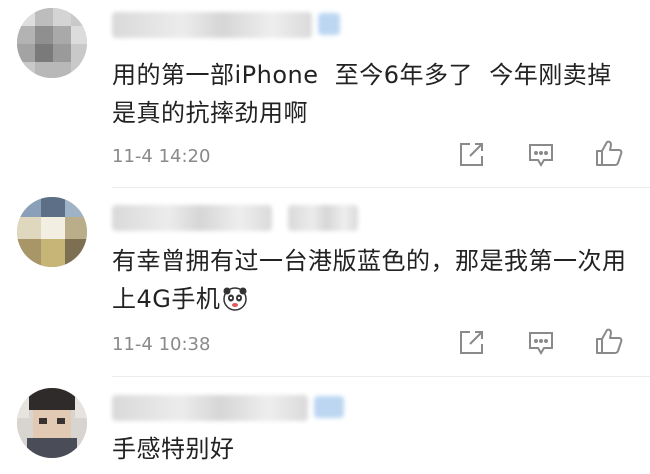 This screenshot has width=650, height=474. What do you see at coordinates (323, 218) in the screenshot?
I see `author-name-extra` at bounding box center [323, 218].